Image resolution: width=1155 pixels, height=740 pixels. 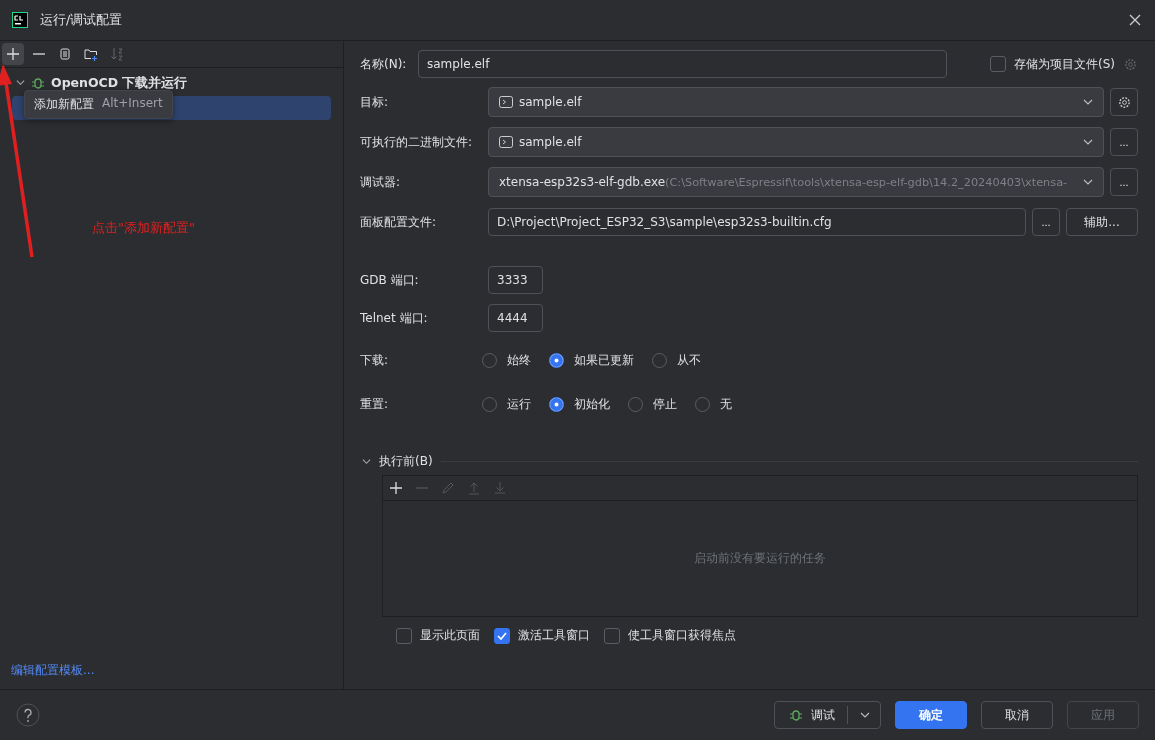 I want to click on field-label: 下载:, so click(x=375, y=360).